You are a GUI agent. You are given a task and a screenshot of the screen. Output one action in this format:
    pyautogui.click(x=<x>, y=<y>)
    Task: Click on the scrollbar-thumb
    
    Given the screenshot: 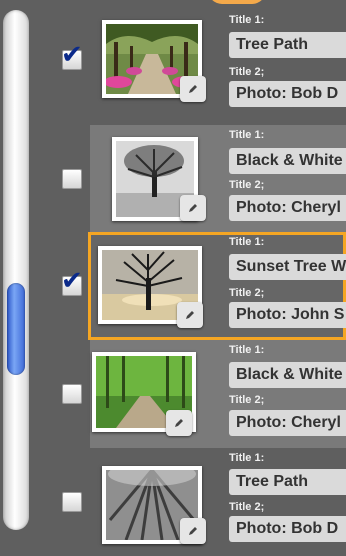 What is the action you would take?
    pyautogui.click(x=16, y=329)
    